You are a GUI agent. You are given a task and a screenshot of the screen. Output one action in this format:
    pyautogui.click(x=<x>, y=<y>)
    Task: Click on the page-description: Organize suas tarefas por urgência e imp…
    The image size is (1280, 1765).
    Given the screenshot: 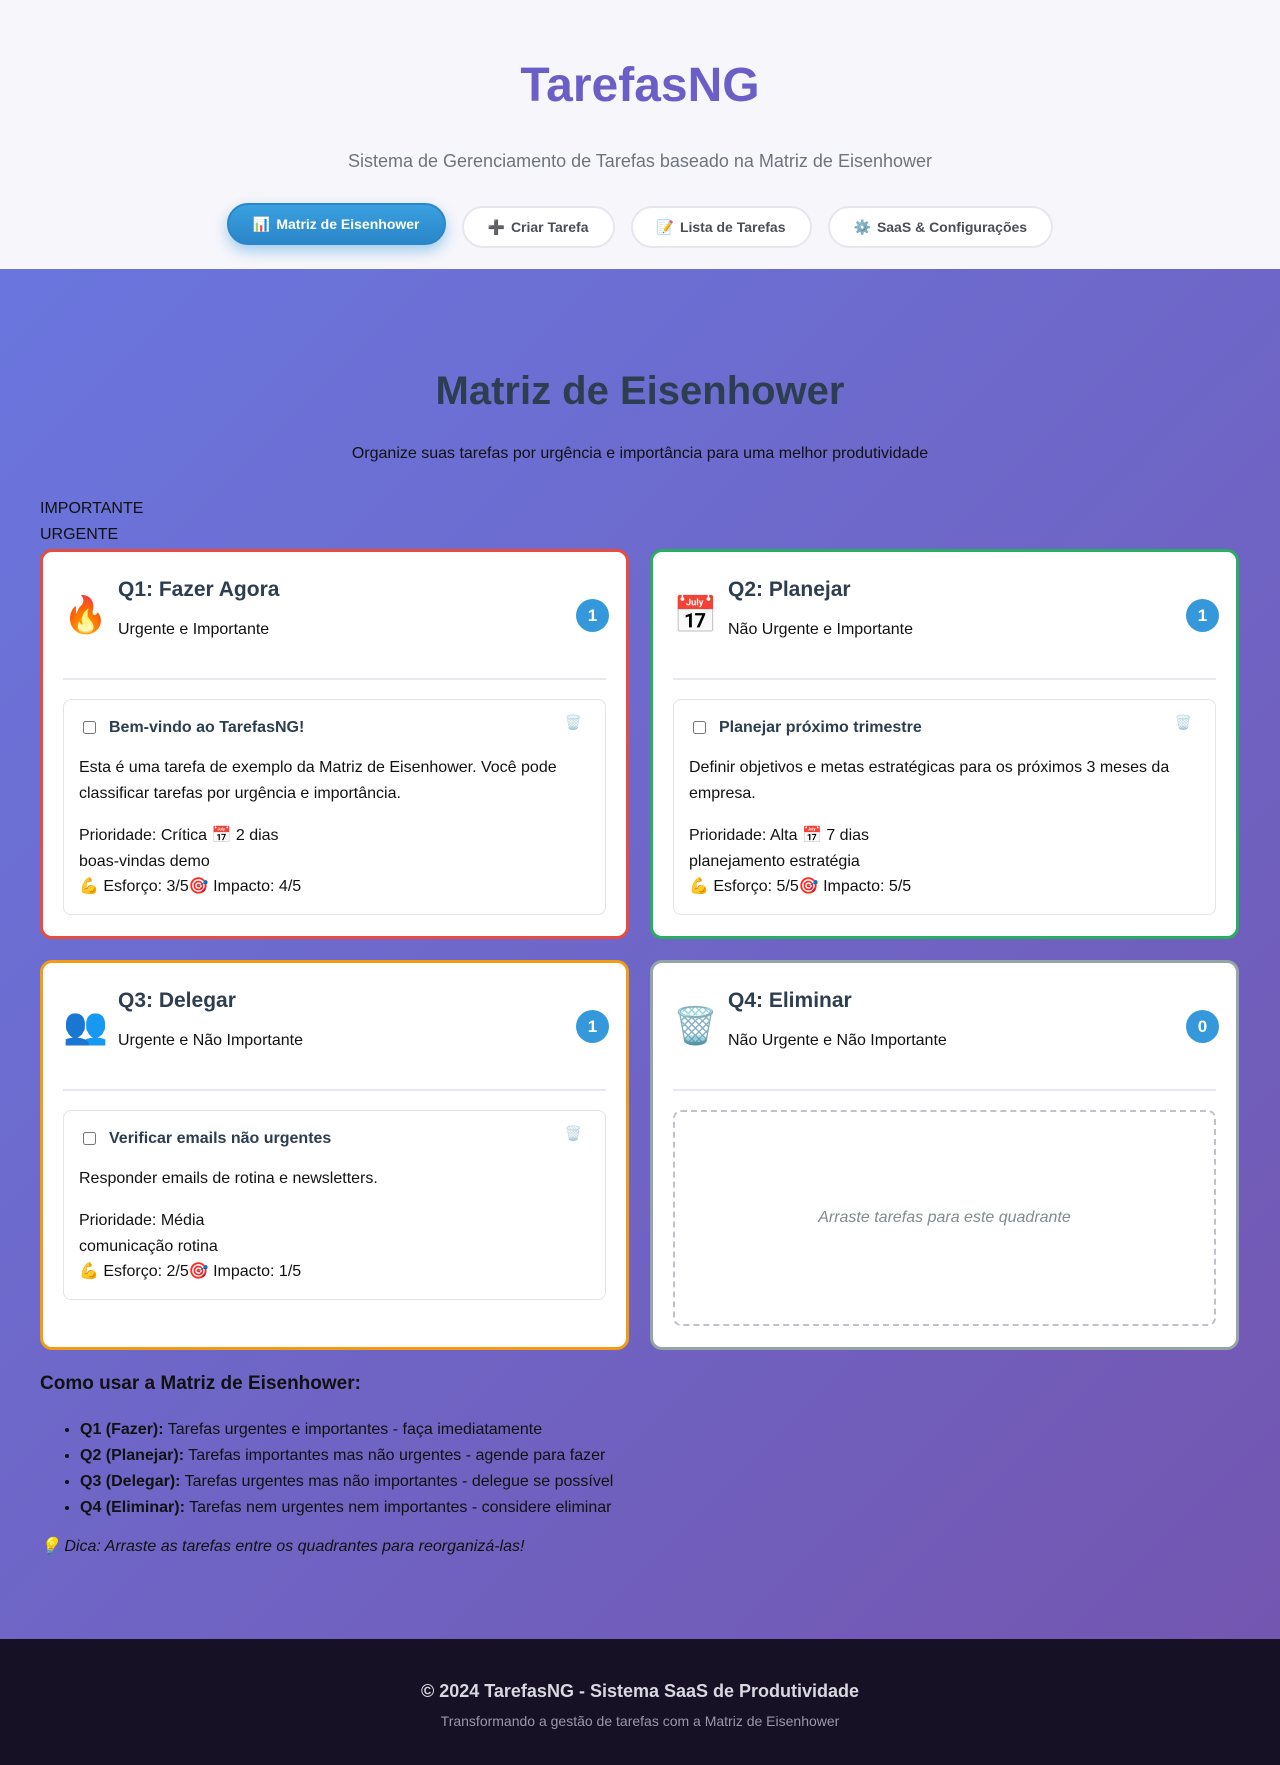 What is the action you would take?
    pyautogui.click(x=640, y=453)
    